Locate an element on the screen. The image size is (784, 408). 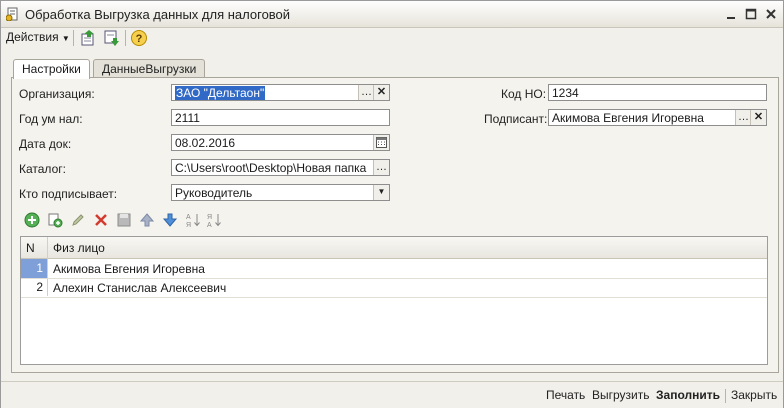
calendar-icon is located at coordinates (381, 142).